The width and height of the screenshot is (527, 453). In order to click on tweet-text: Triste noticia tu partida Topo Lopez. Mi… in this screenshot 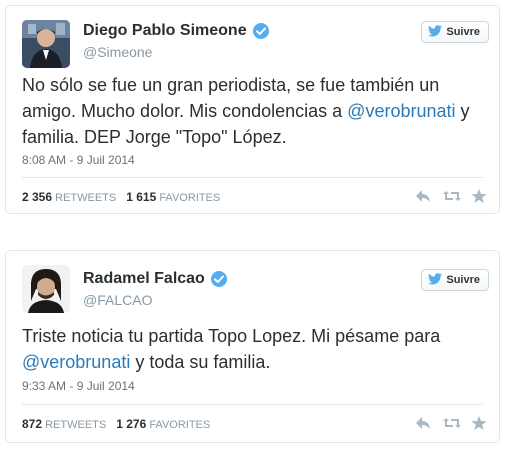, I will do `click(252, 349)`.